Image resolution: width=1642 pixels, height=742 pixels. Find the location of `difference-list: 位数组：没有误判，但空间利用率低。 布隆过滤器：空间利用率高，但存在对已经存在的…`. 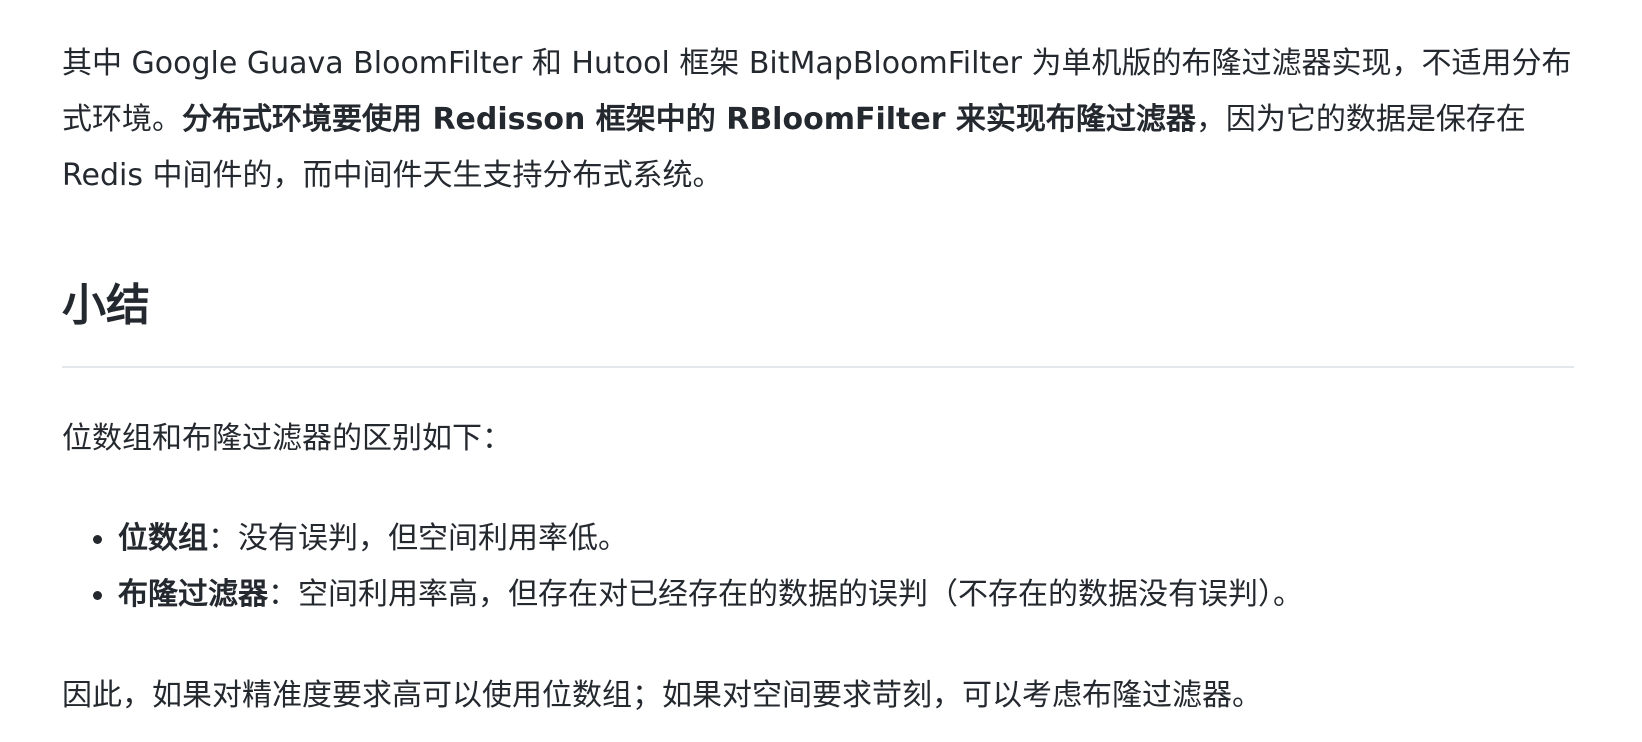

difference-list: 位数组：没有误判，但空间利用率低。 布隆过滤器：空间利用率高，但存在对已经存在的… is located at coordinates (682, 567).